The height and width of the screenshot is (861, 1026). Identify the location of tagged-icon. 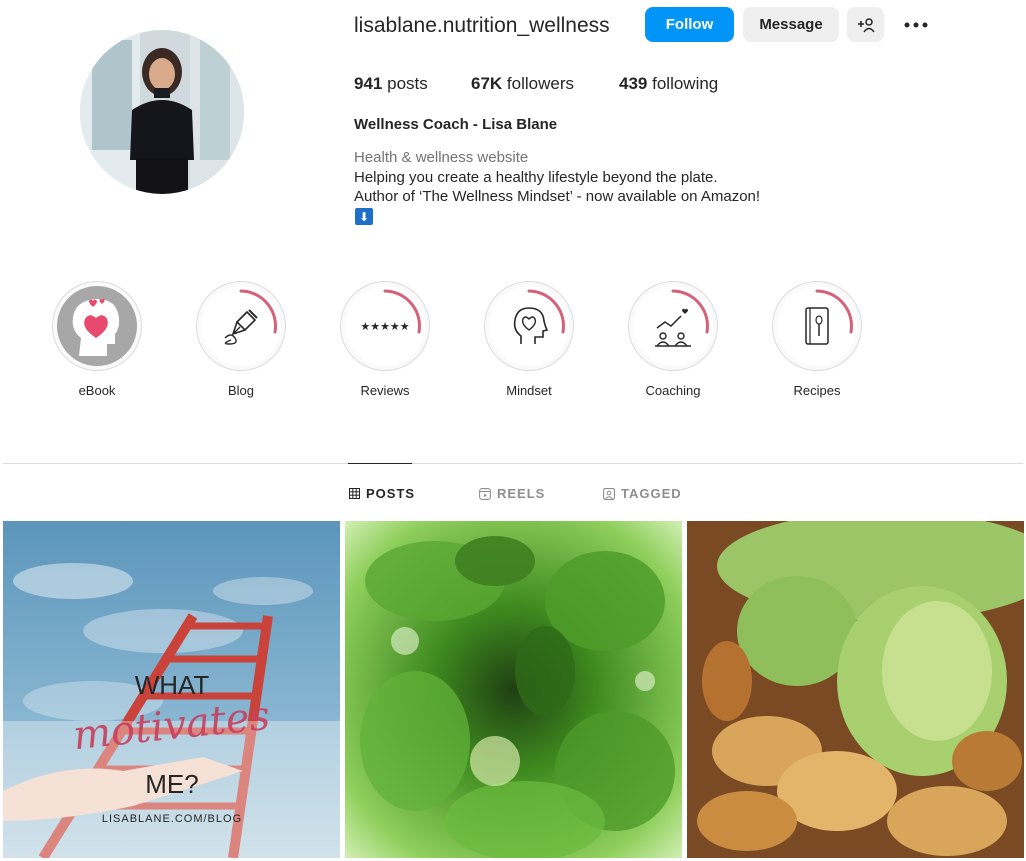
(609, 493).